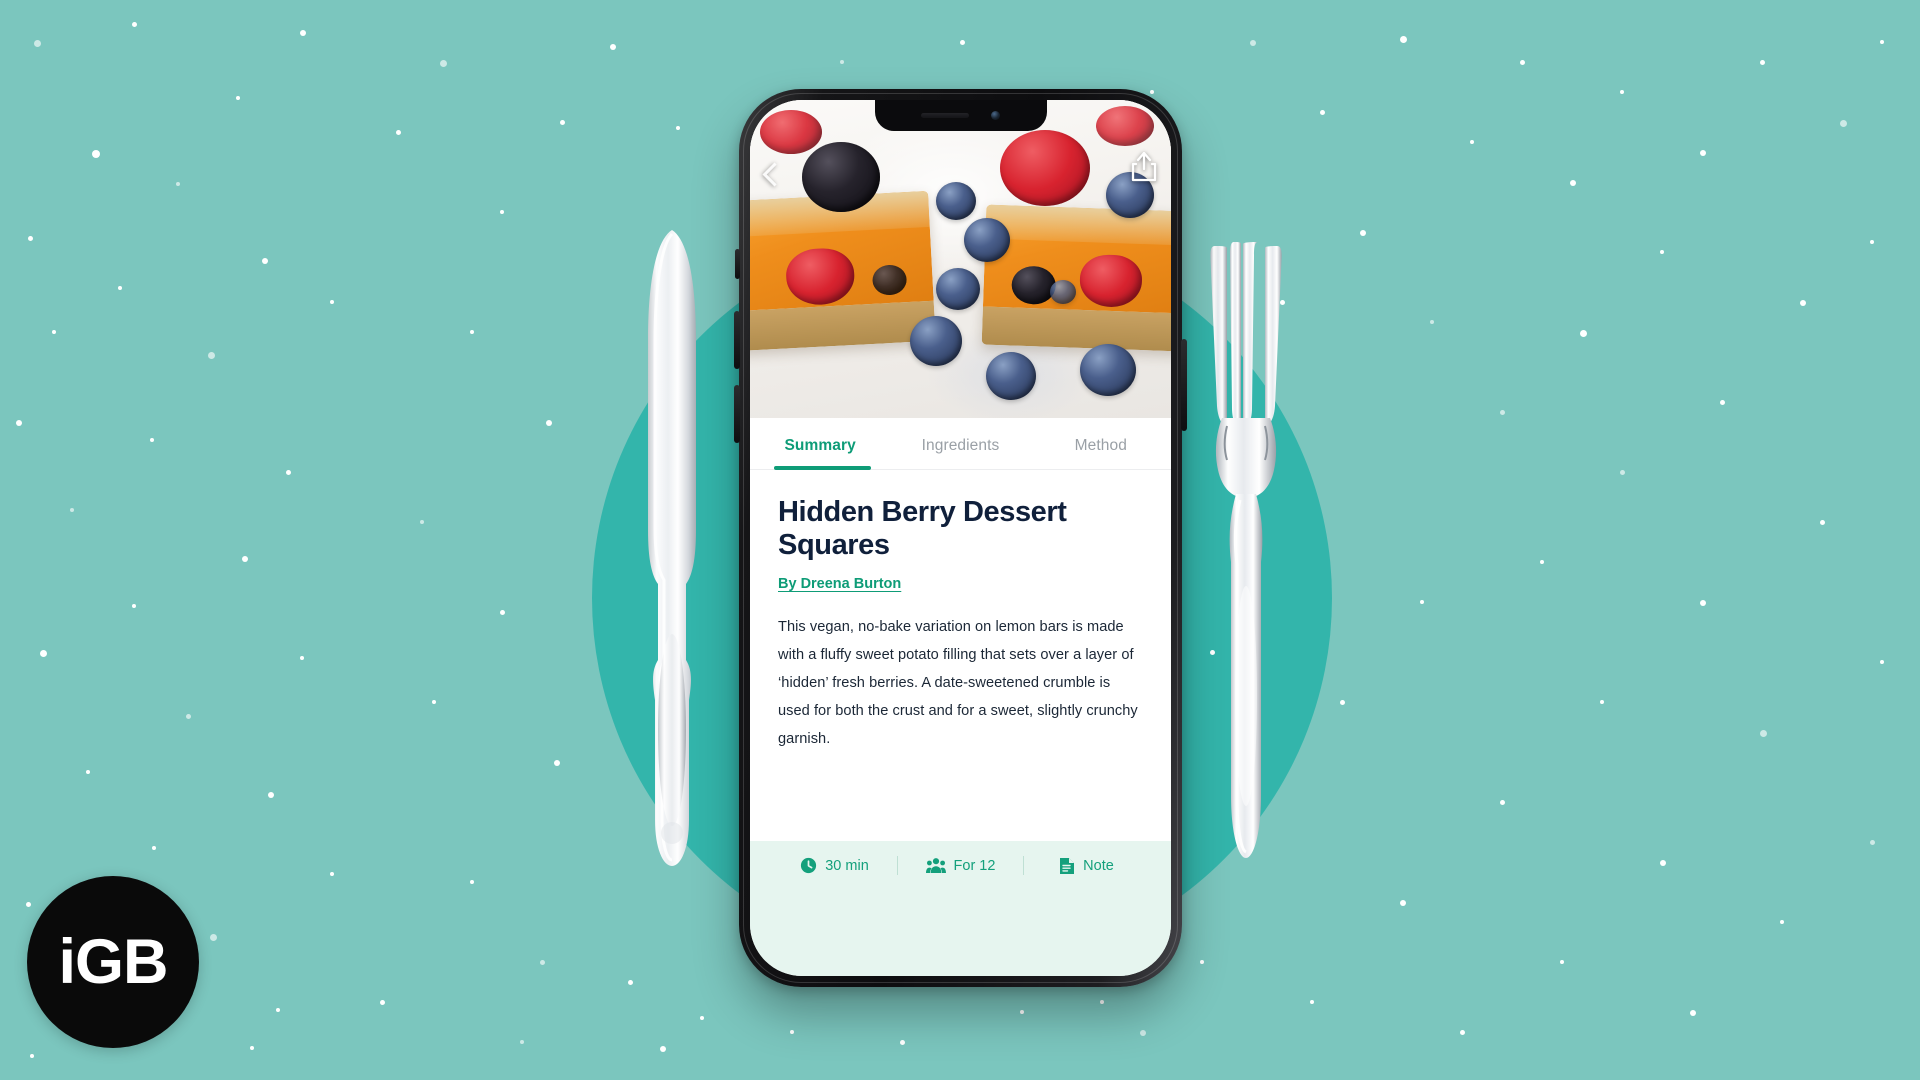 Image resolution: width=1920 pixels, height=1080 pixels. I want to click on dessert-square-right, so click(1076, 278).